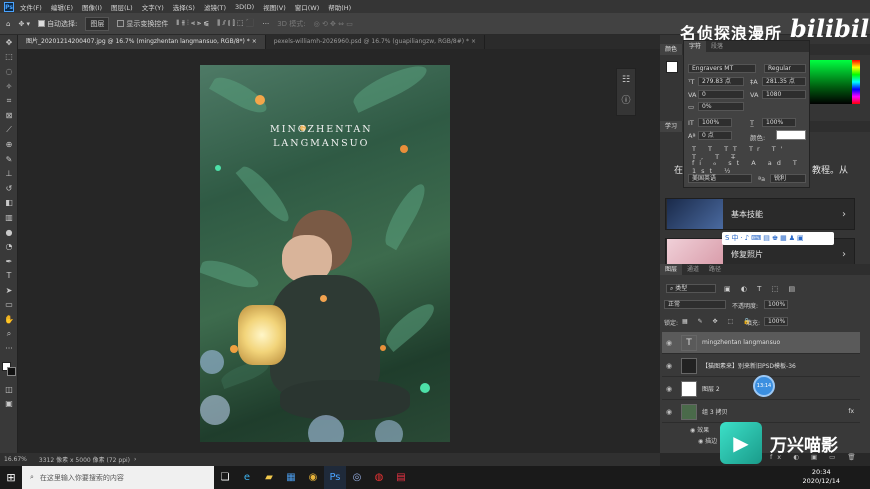  I want to click on menu-file: 文件(F), so click(31, 7).